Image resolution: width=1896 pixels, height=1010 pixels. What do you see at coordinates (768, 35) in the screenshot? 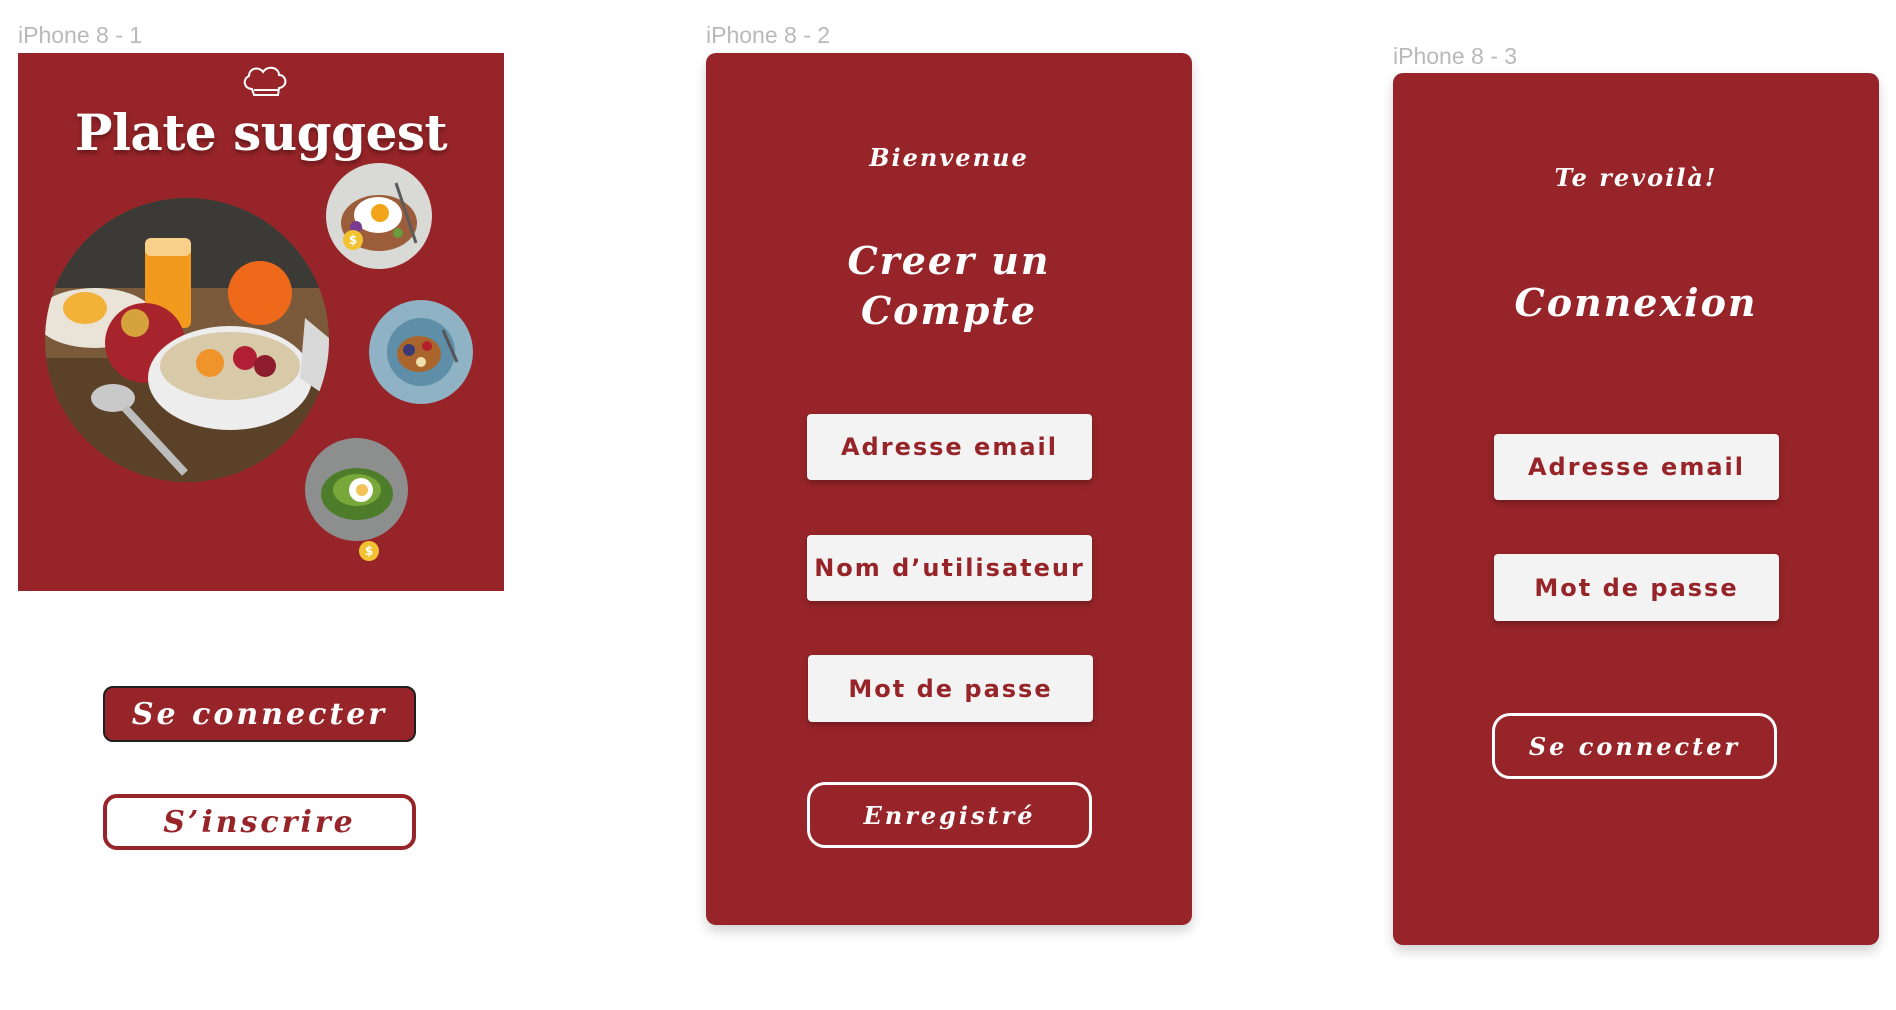
I see `artboard-label-2: iPhone 8 - 2` at bounding box center [768, 35].